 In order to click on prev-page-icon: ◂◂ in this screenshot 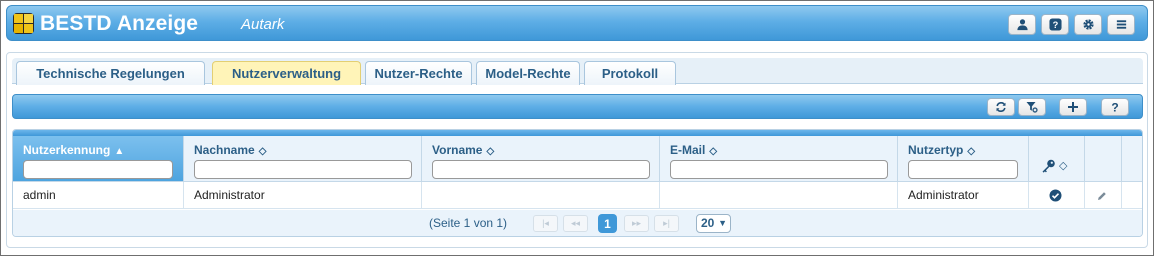, I will do `click(575, 223)`.